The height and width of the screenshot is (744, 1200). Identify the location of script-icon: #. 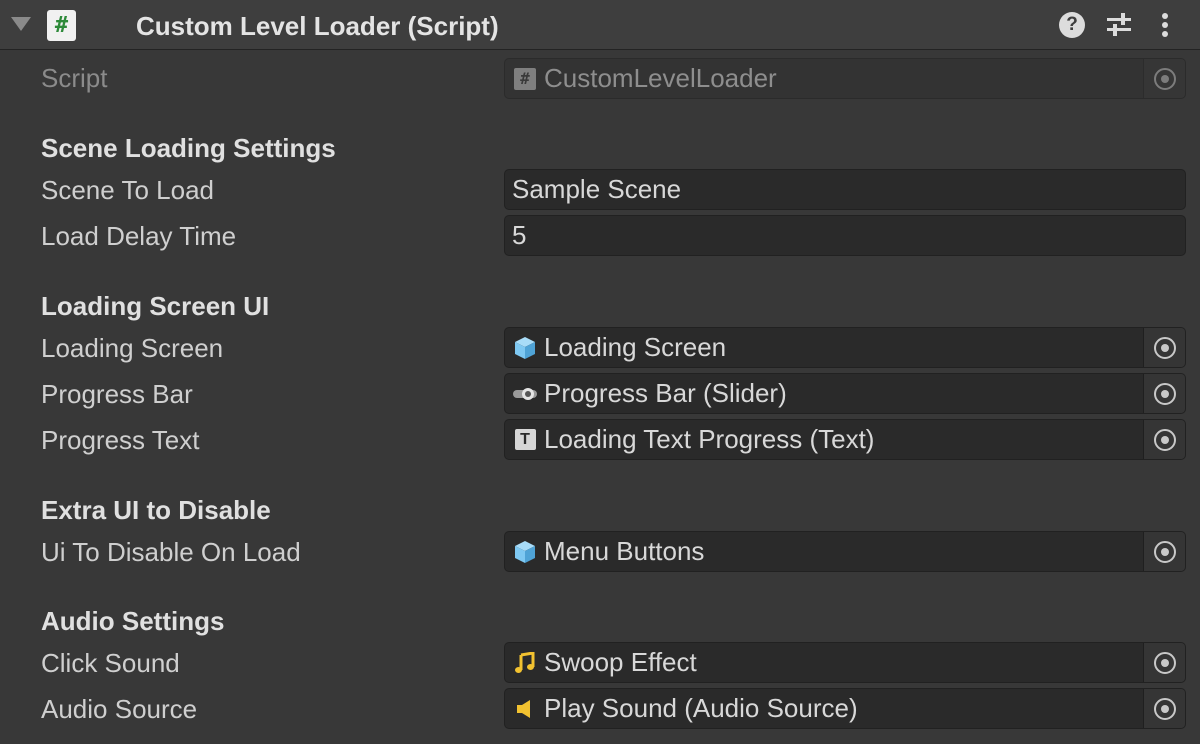
(525, 79).